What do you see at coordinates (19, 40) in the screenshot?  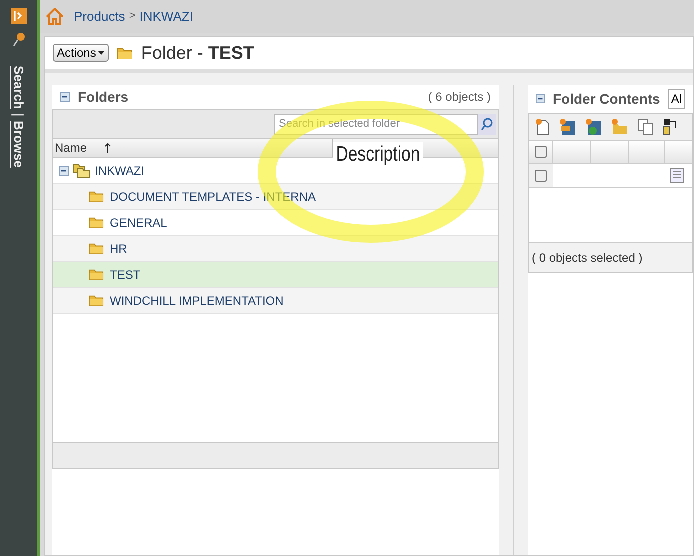 I see `pin-icon` at bounding box center [19, 40].